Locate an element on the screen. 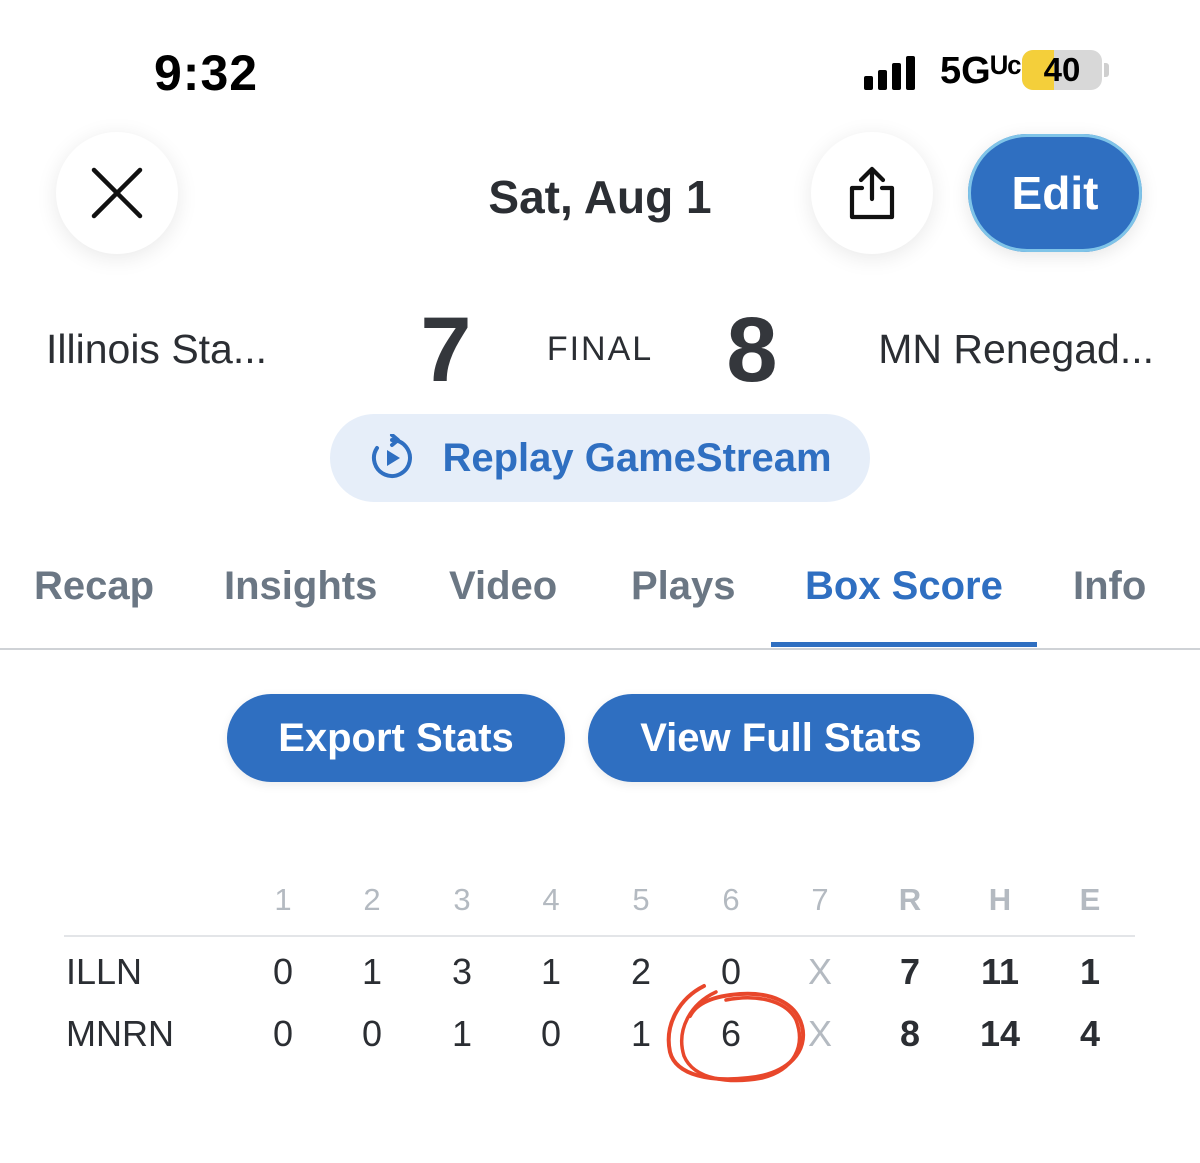 This screenshot has width=1200, height=1163. battery-icon: 40 is located at coordinates (1062, 70).